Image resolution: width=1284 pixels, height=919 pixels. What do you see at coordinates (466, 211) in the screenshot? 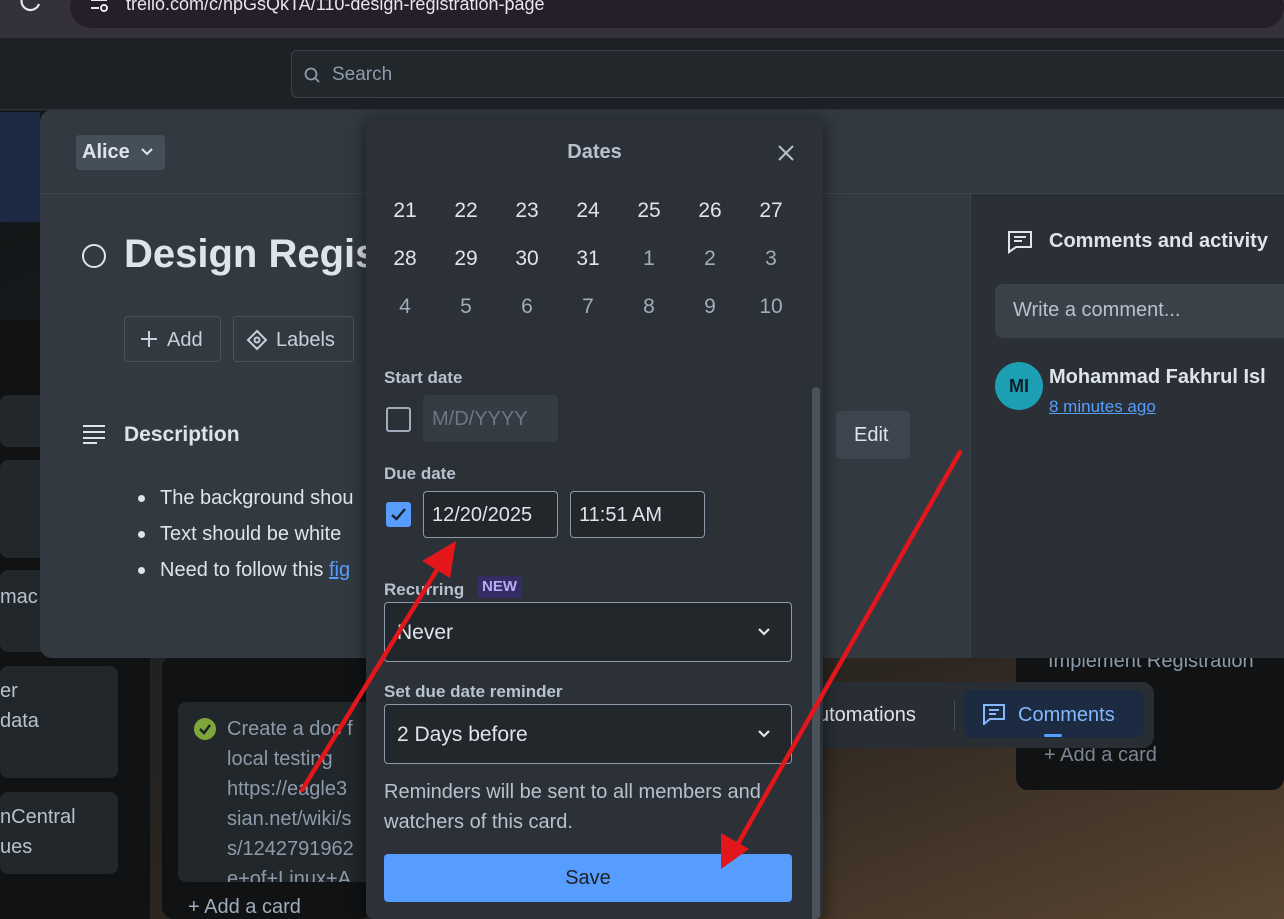
I see `calendar-day: 22` at bounding box center [466, 211].